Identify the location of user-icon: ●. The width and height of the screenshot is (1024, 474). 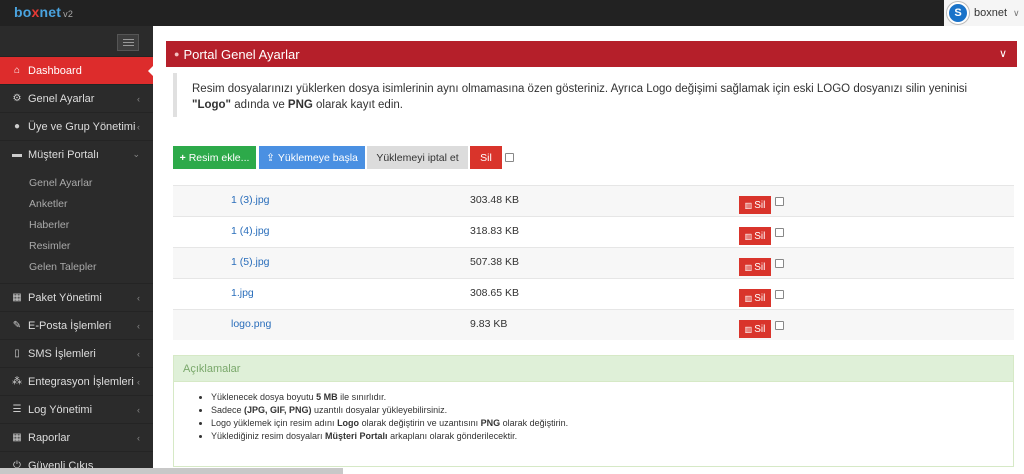
(17, 126).